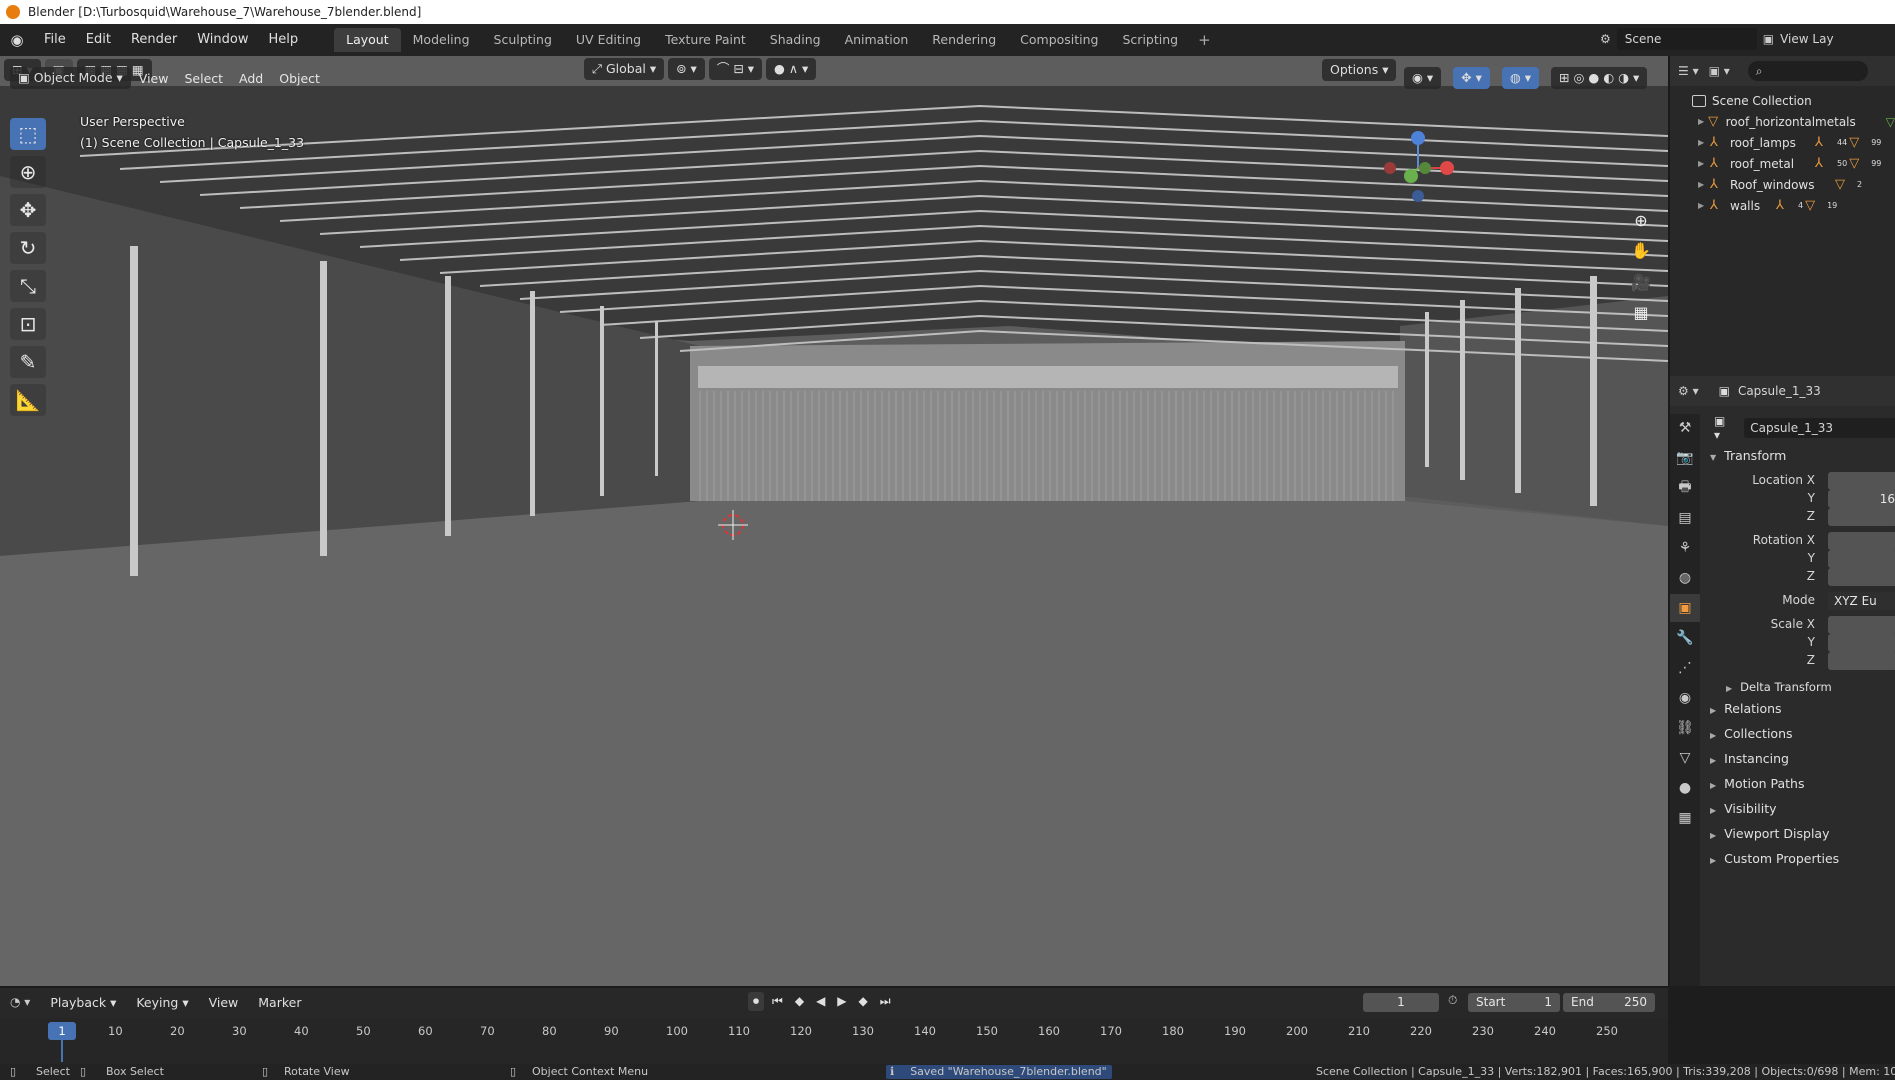 Image resolution: width=1895 pixels, height=1080 pixels. I want to click on gizmo-toggle-icon: ✥ ▾, so click(1471, 78).